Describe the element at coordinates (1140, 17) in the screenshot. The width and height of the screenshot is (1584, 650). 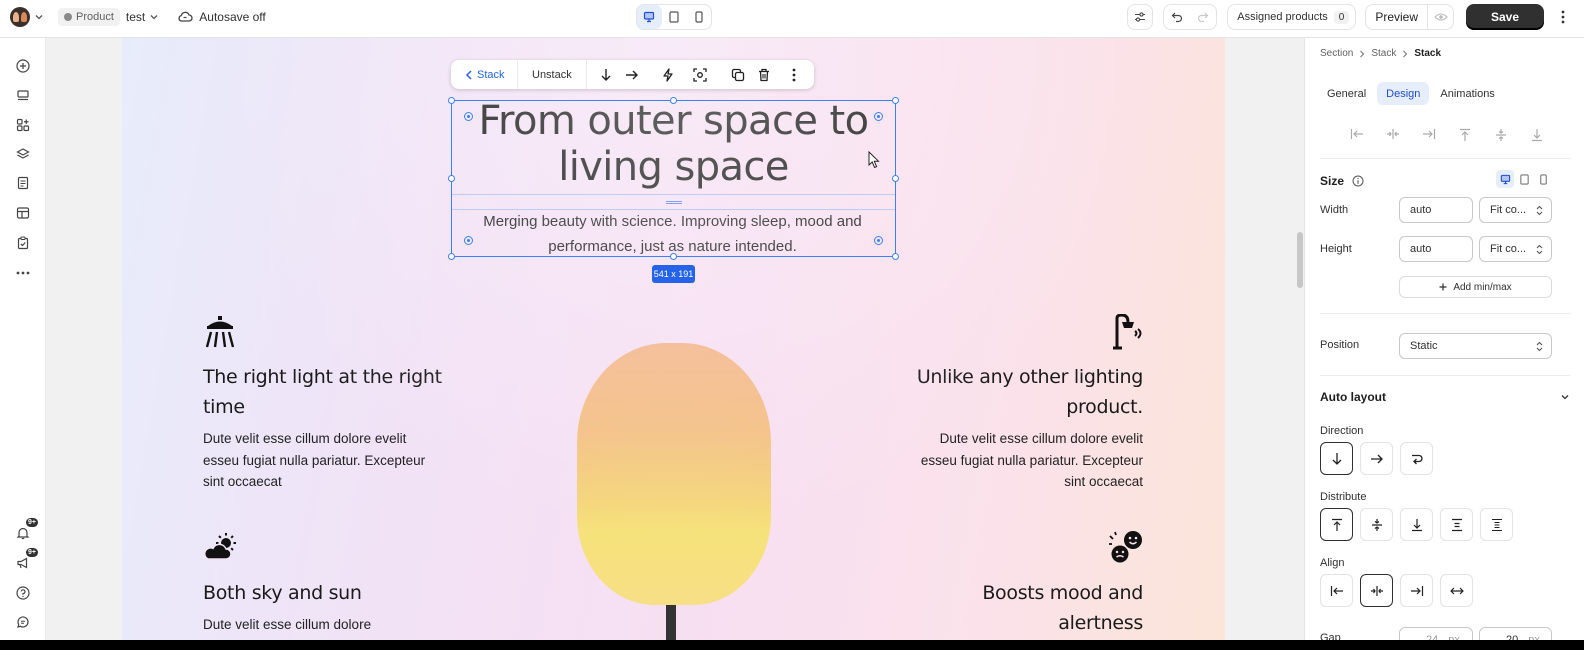
I see `settings-button` at that location.